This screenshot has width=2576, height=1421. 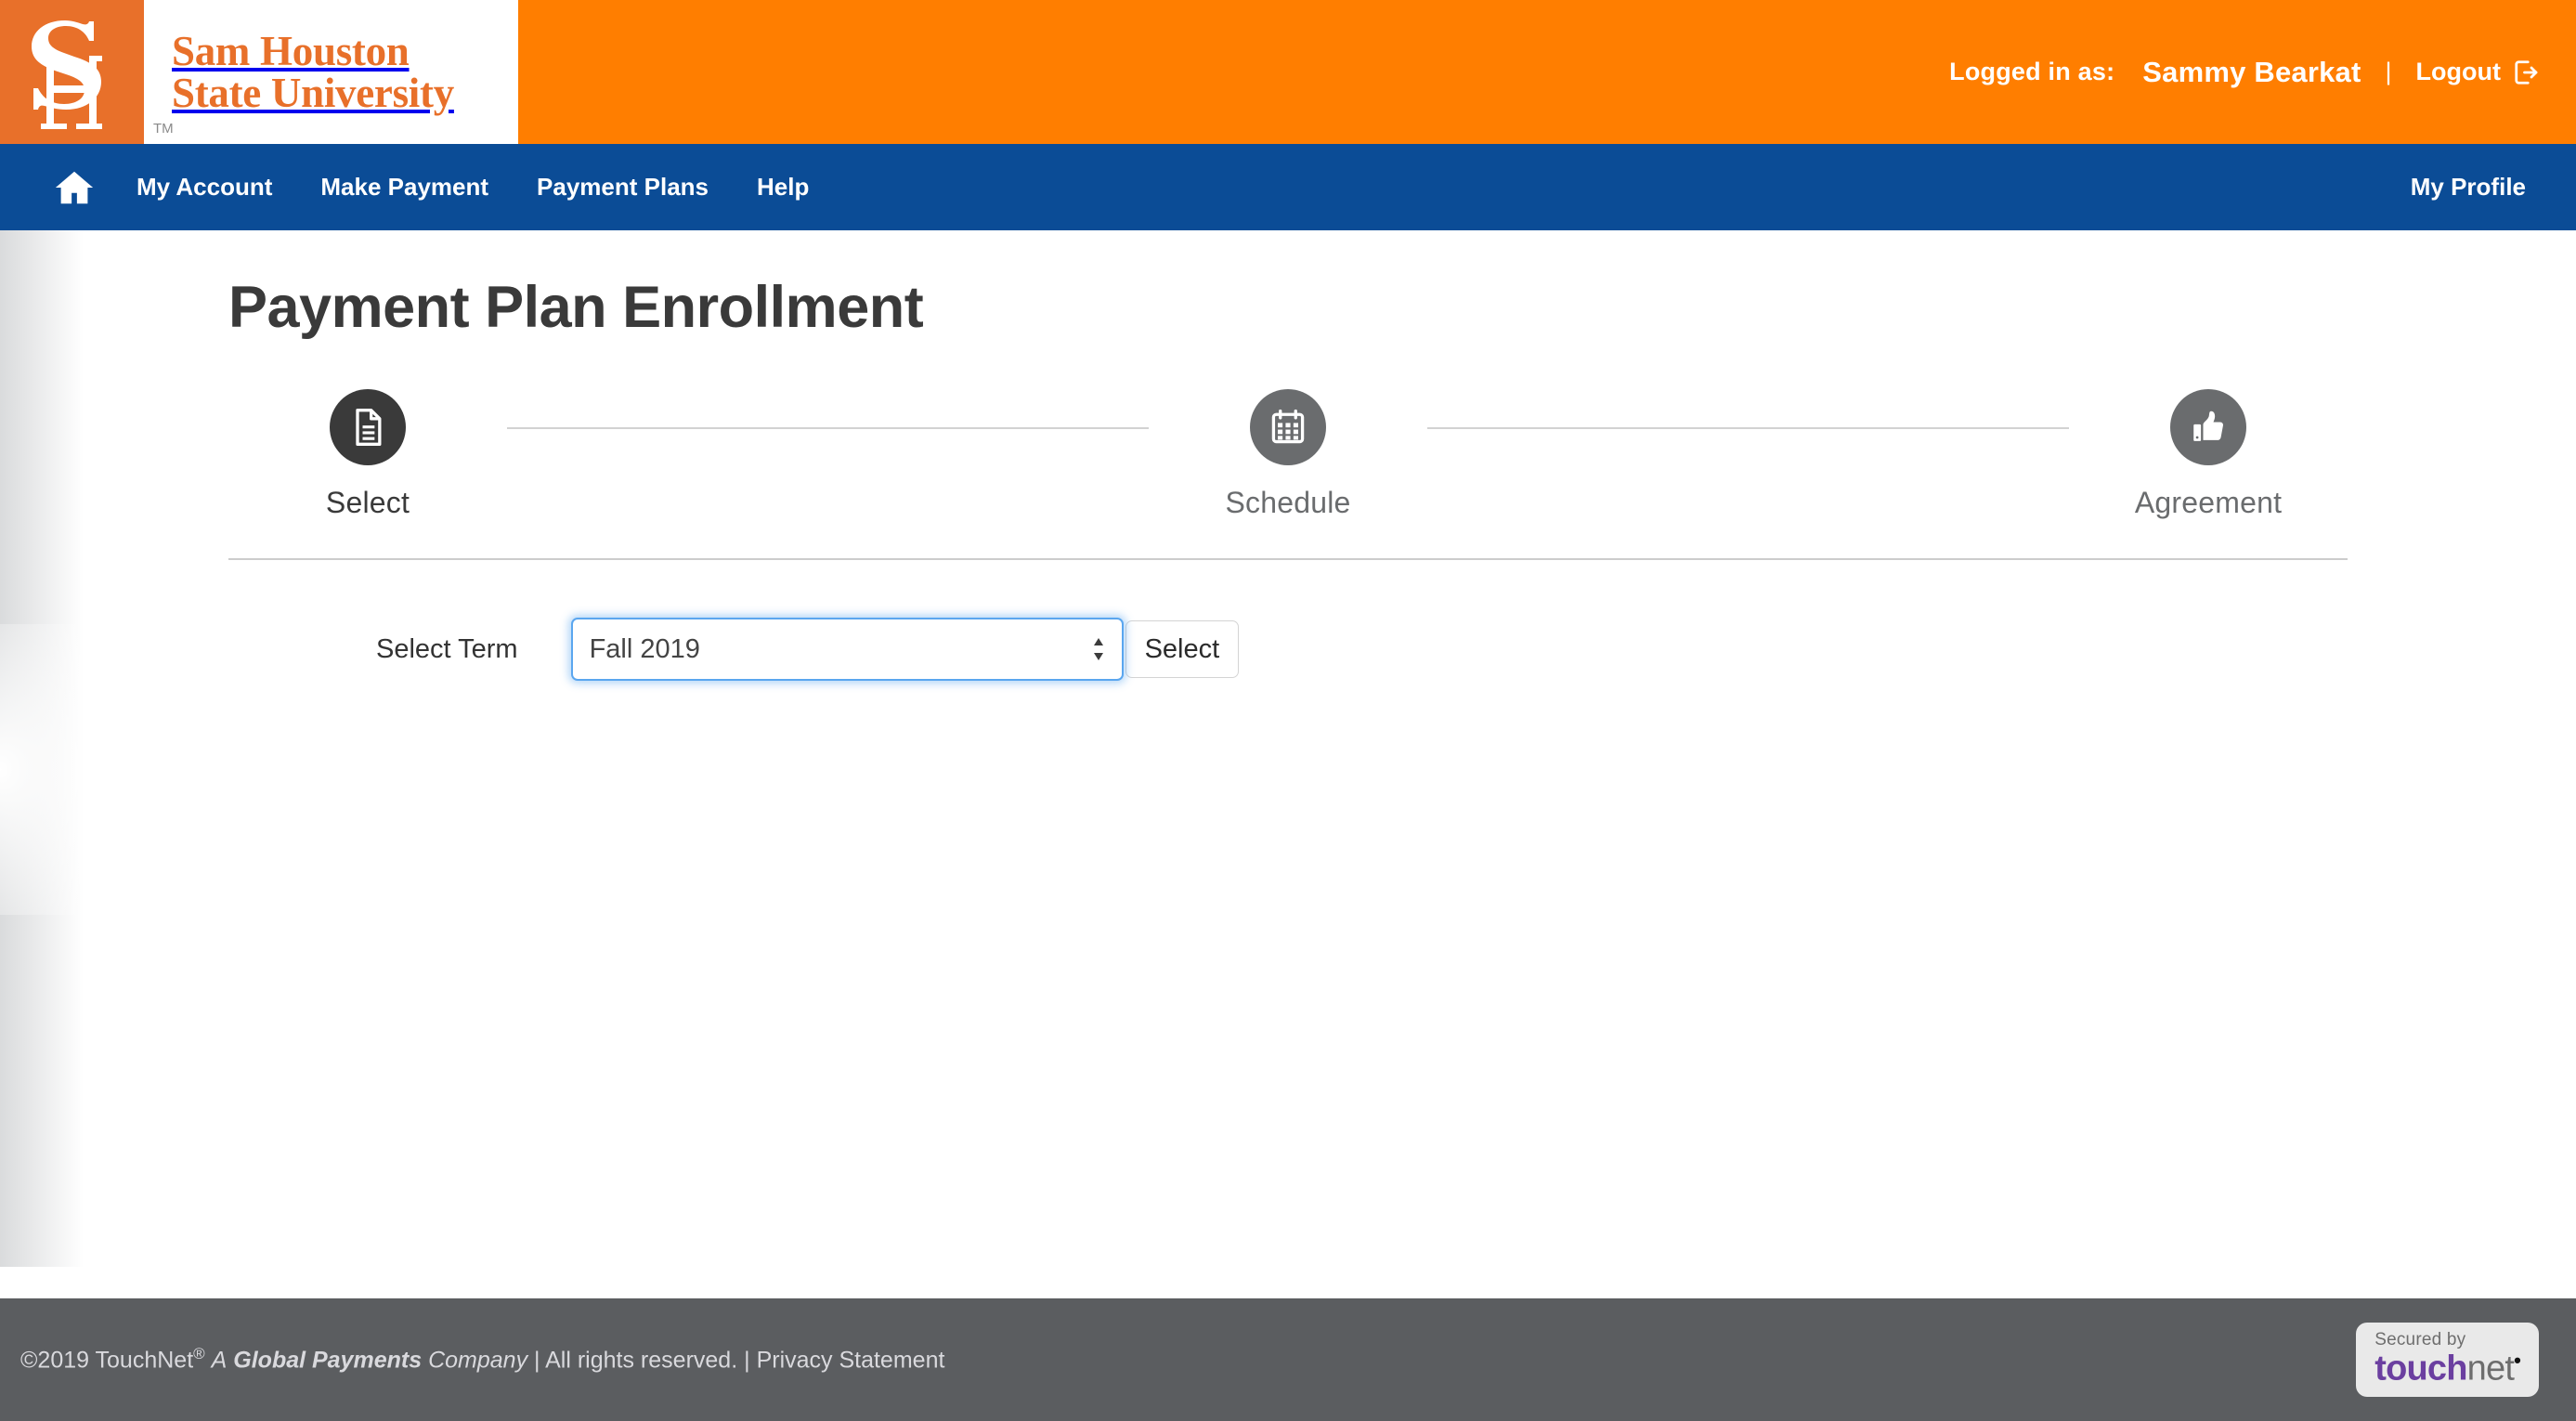 What do you see at coordinates (2527, 72) in the screenshot?
I see `sign-out-icon` at bounding box center [2527, 72].